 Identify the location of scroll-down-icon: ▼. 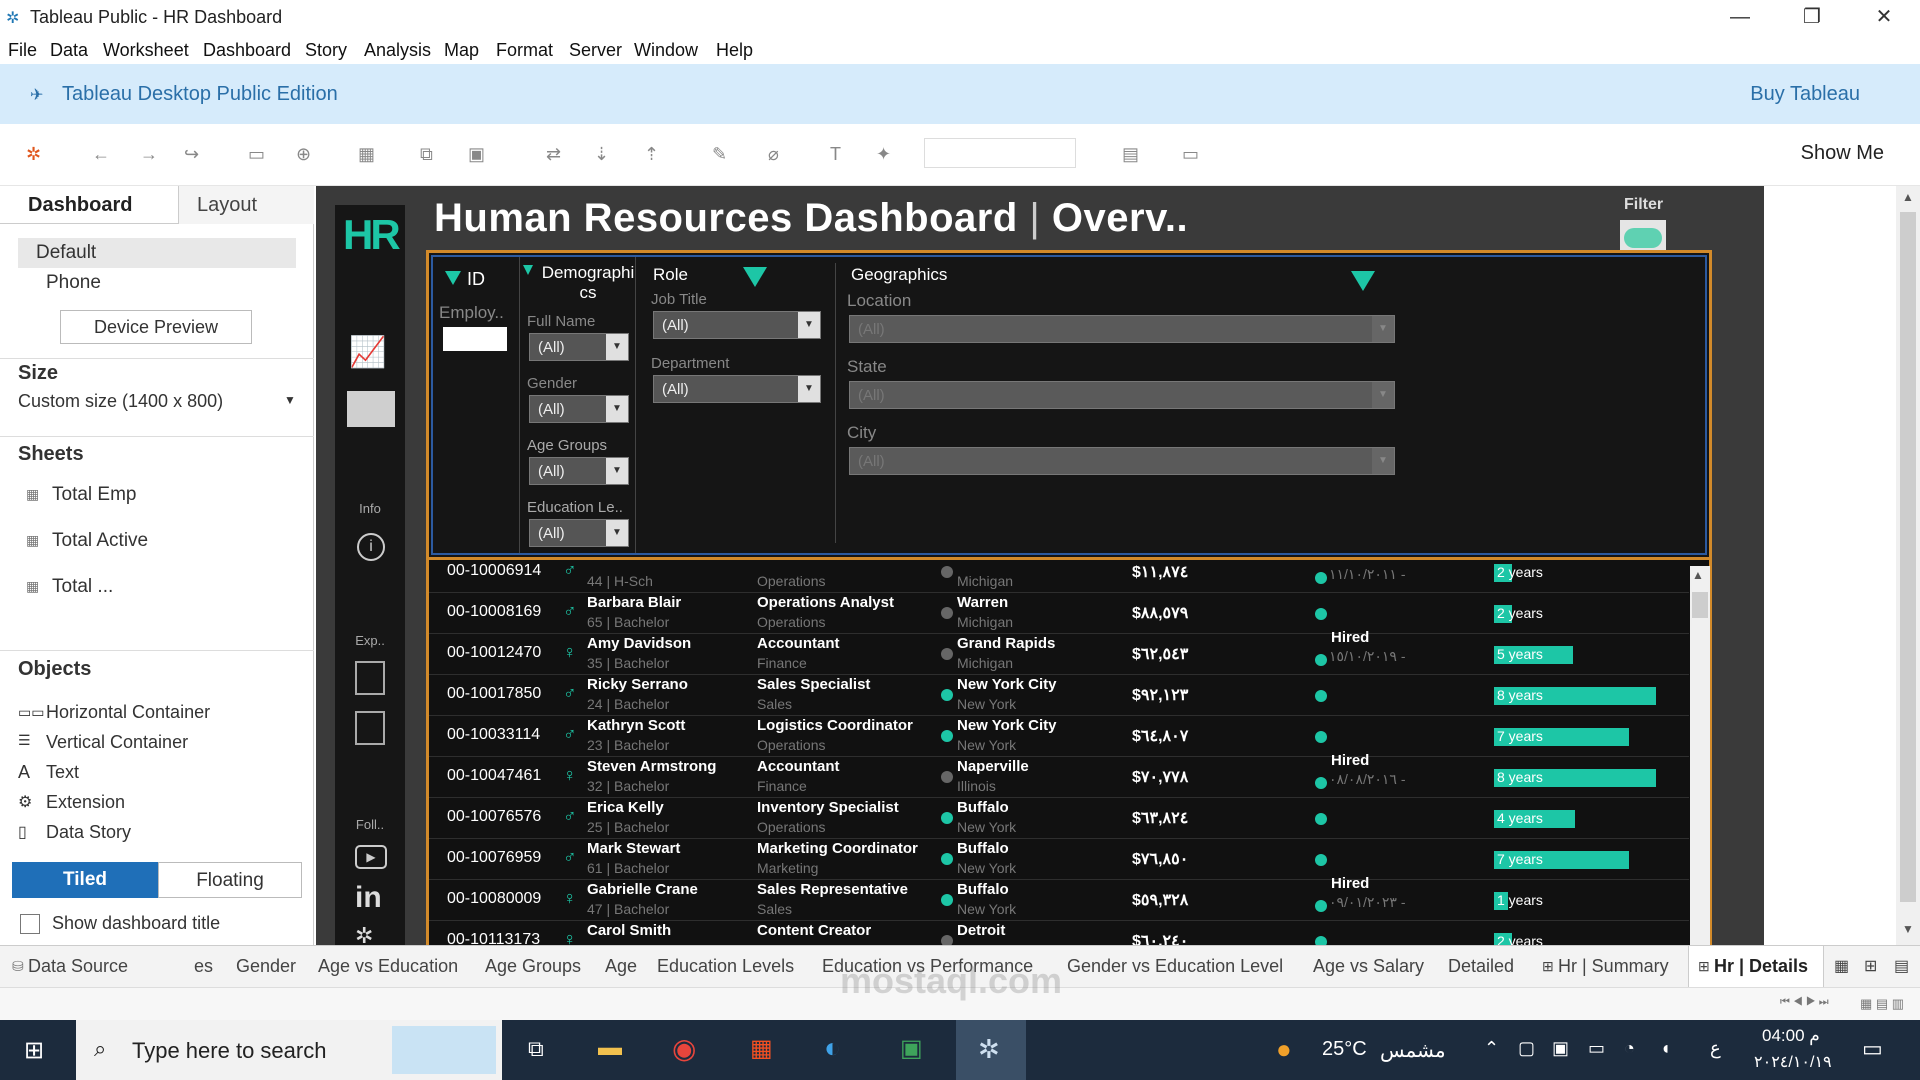
(1908, 929).